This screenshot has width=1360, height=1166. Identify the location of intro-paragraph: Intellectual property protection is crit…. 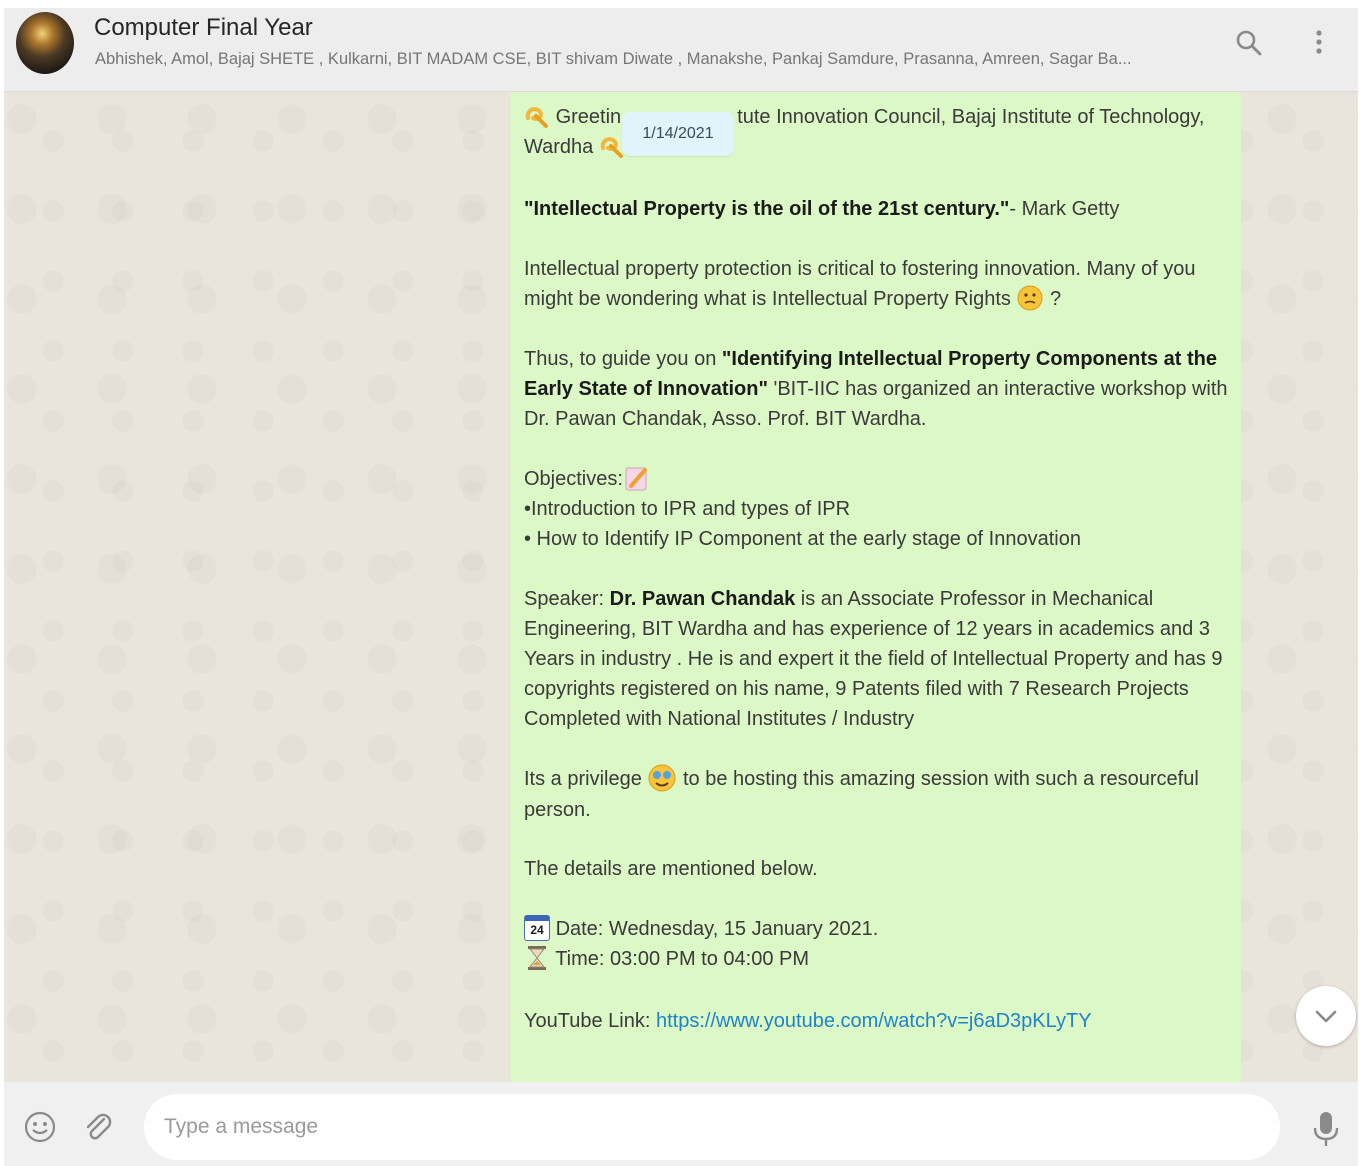
(860, 284).